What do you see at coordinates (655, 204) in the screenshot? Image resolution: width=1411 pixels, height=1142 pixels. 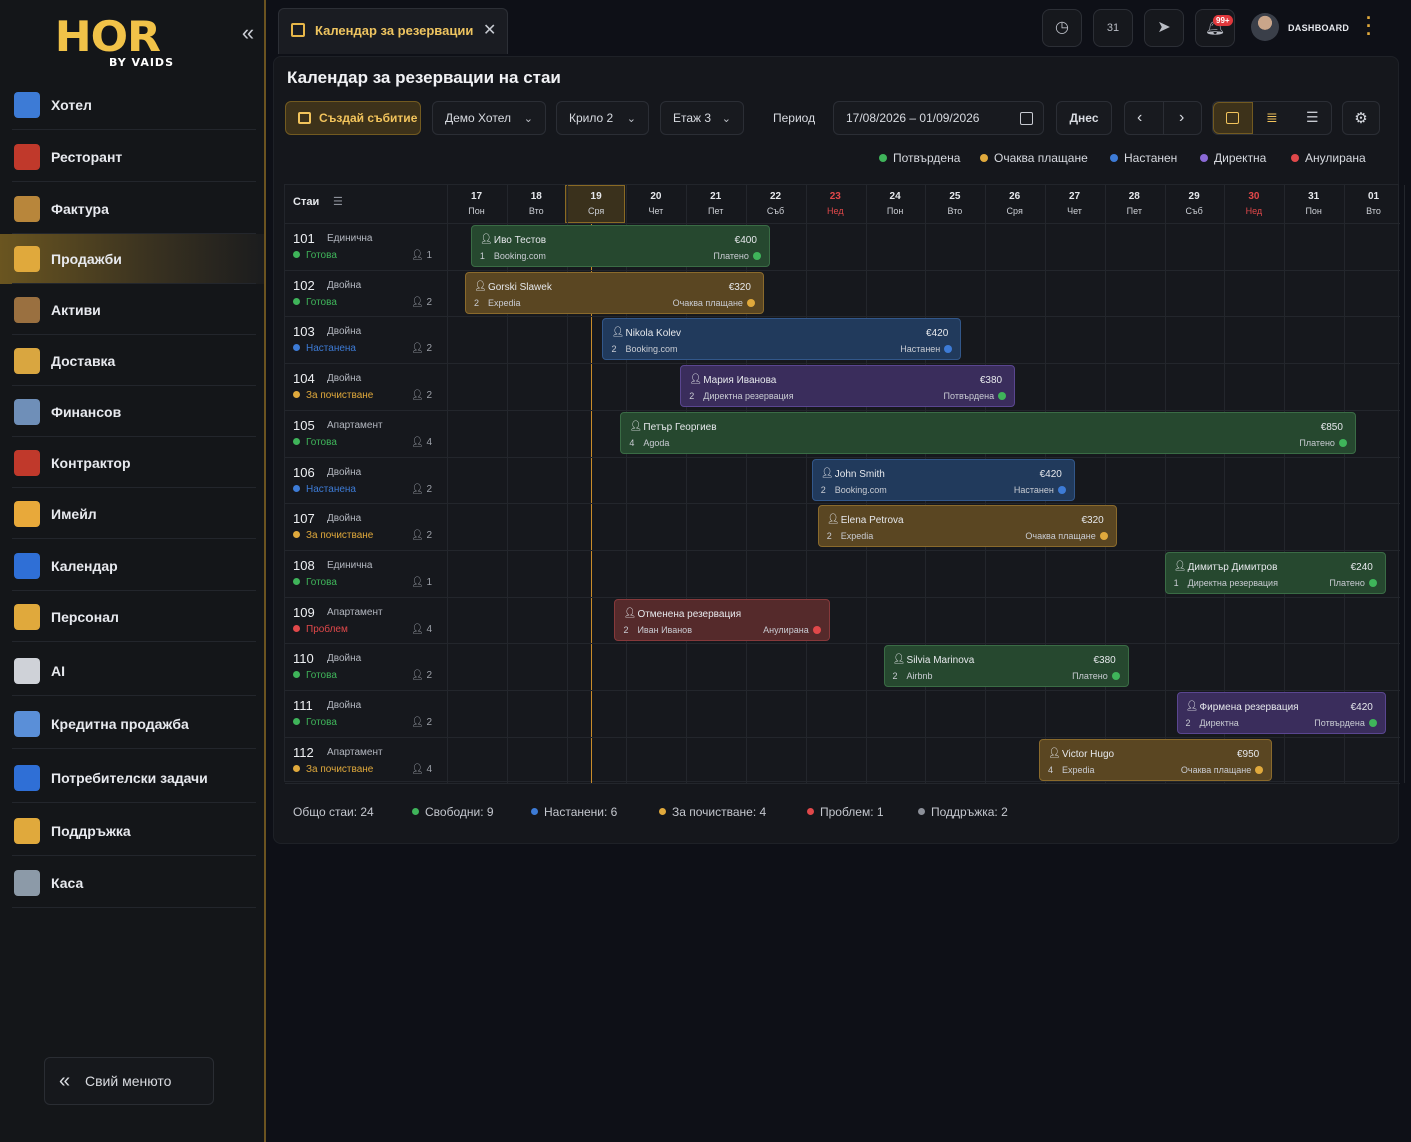 I see `day-header: 20 Чет` at bounding box center [655, 204].